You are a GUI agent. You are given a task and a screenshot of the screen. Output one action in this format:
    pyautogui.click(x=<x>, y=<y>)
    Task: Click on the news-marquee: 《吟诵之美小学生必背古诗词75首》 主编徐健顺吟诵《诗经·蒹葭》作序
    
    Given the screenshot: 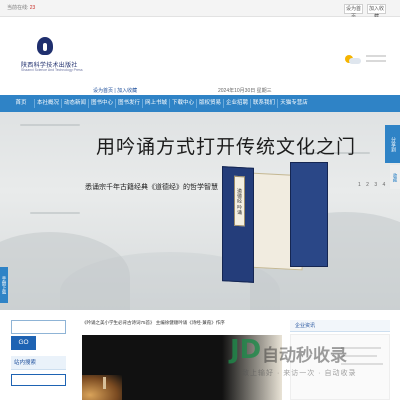 What is the action you would take?
    pyautogui.click(x=182, y=325)
    